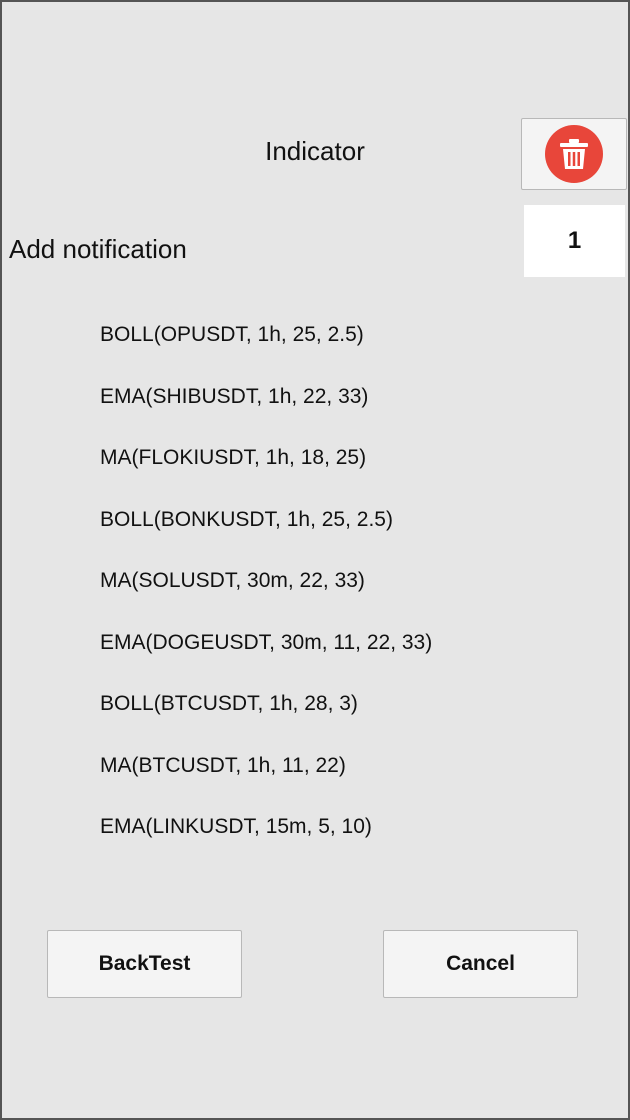  Describe the element at coordinates (266, 530) in the screenshot. I see `indicator-item: BOLL(BONKUSDT, 1h, 25, 2.5)` at that location.